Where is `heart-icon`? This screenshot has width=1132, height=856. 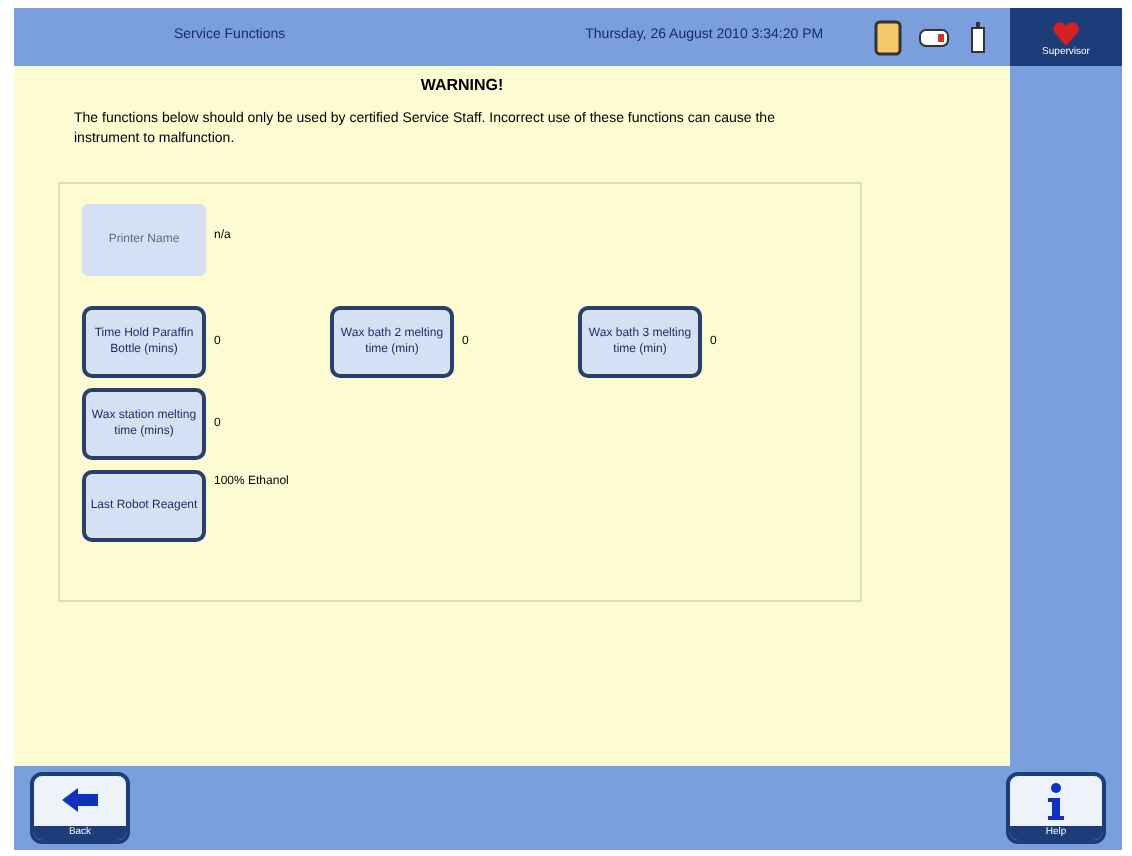
heart-icon is located at coordinates (1066, 33).